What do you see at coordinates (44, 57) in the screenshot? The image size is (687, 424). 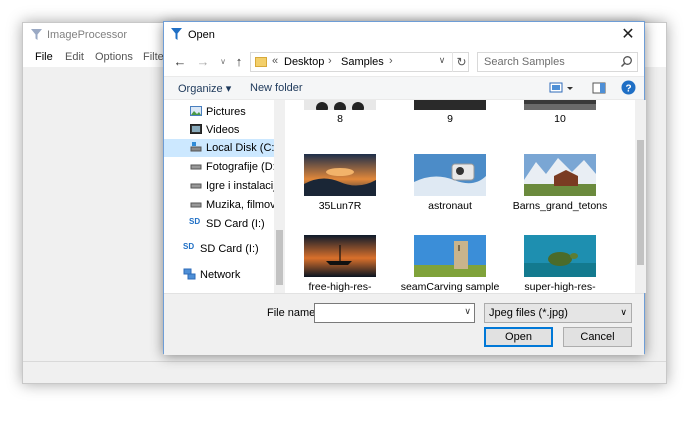 I see `menu-file: File` at bounding box center [44, 57].